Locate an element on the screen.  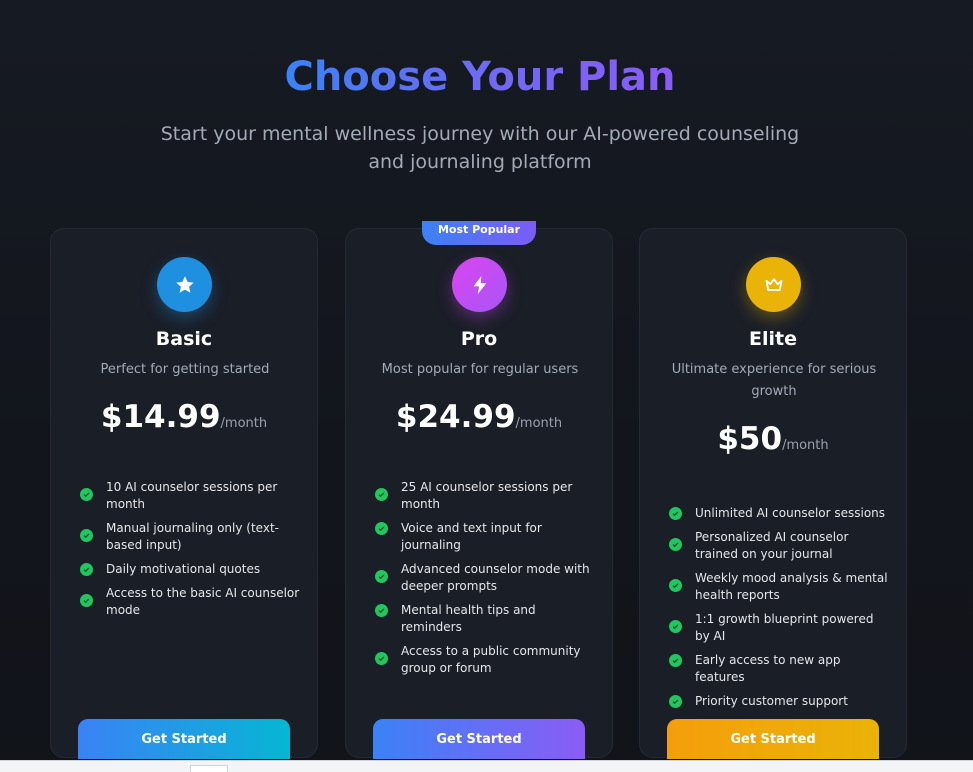
get-started-button-elite: Get Started is located at coordinates (773, 739).